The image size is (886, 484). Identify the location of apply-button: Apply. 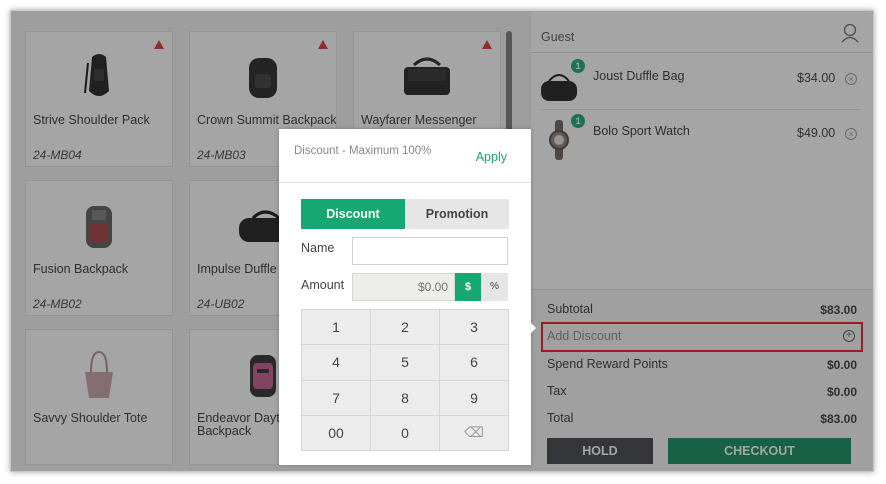
(491, 157).